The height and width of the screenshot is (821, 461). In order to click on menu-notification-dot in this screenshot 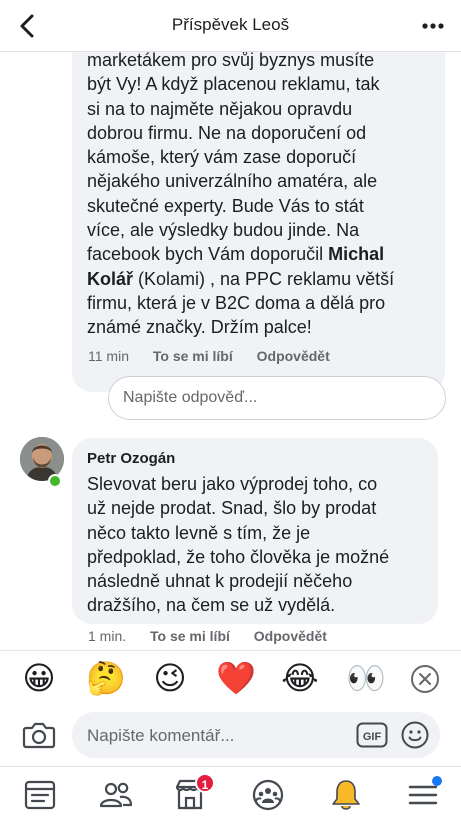, I will do `click(437, 781)`.